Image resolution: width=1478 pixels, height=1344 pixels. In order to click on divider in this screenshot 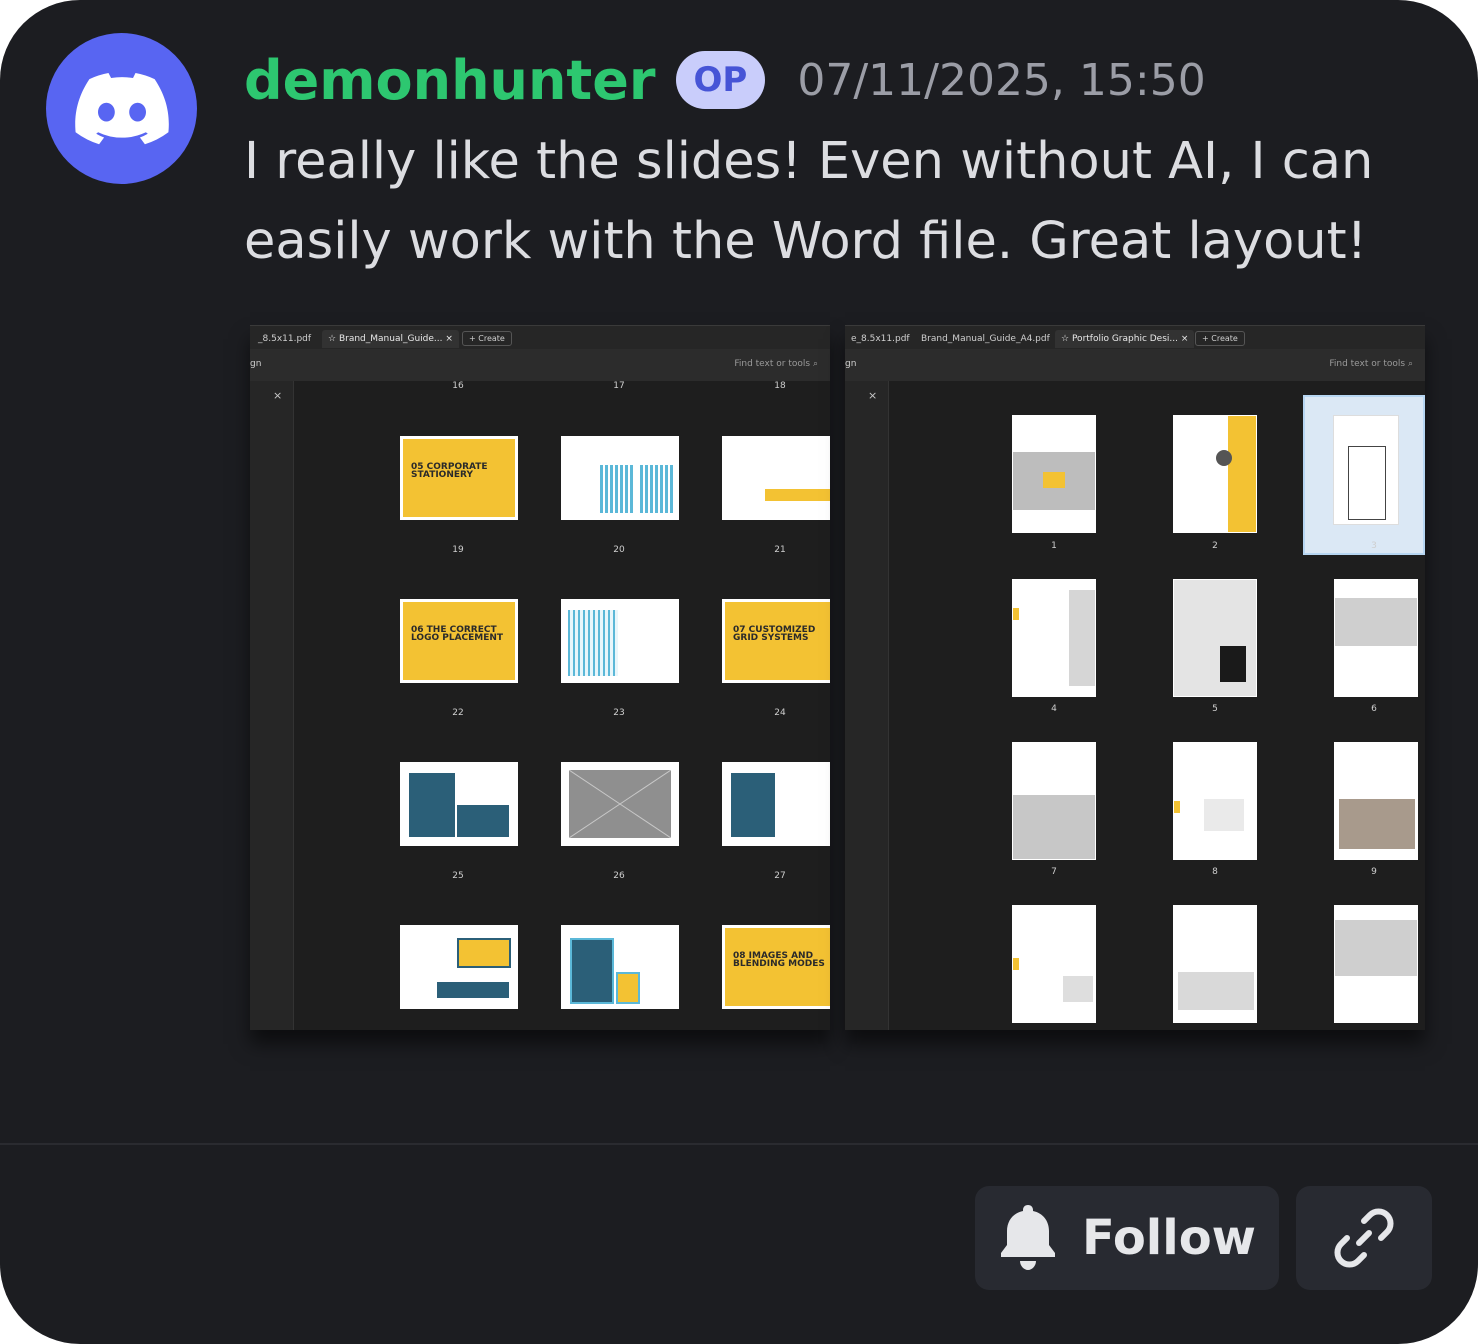, I will do `click(739, 1144)`.